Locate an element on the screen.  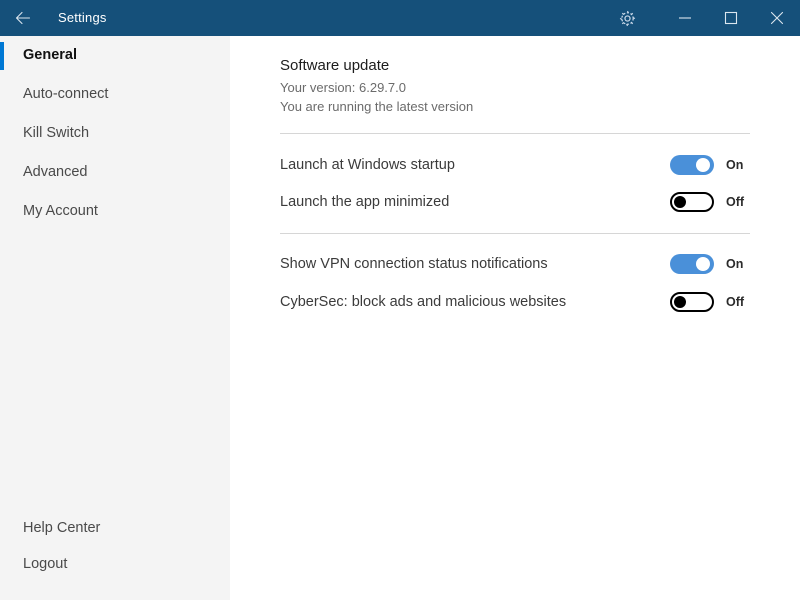
sidebar-item-label: General is located at coordinates (50, 55).